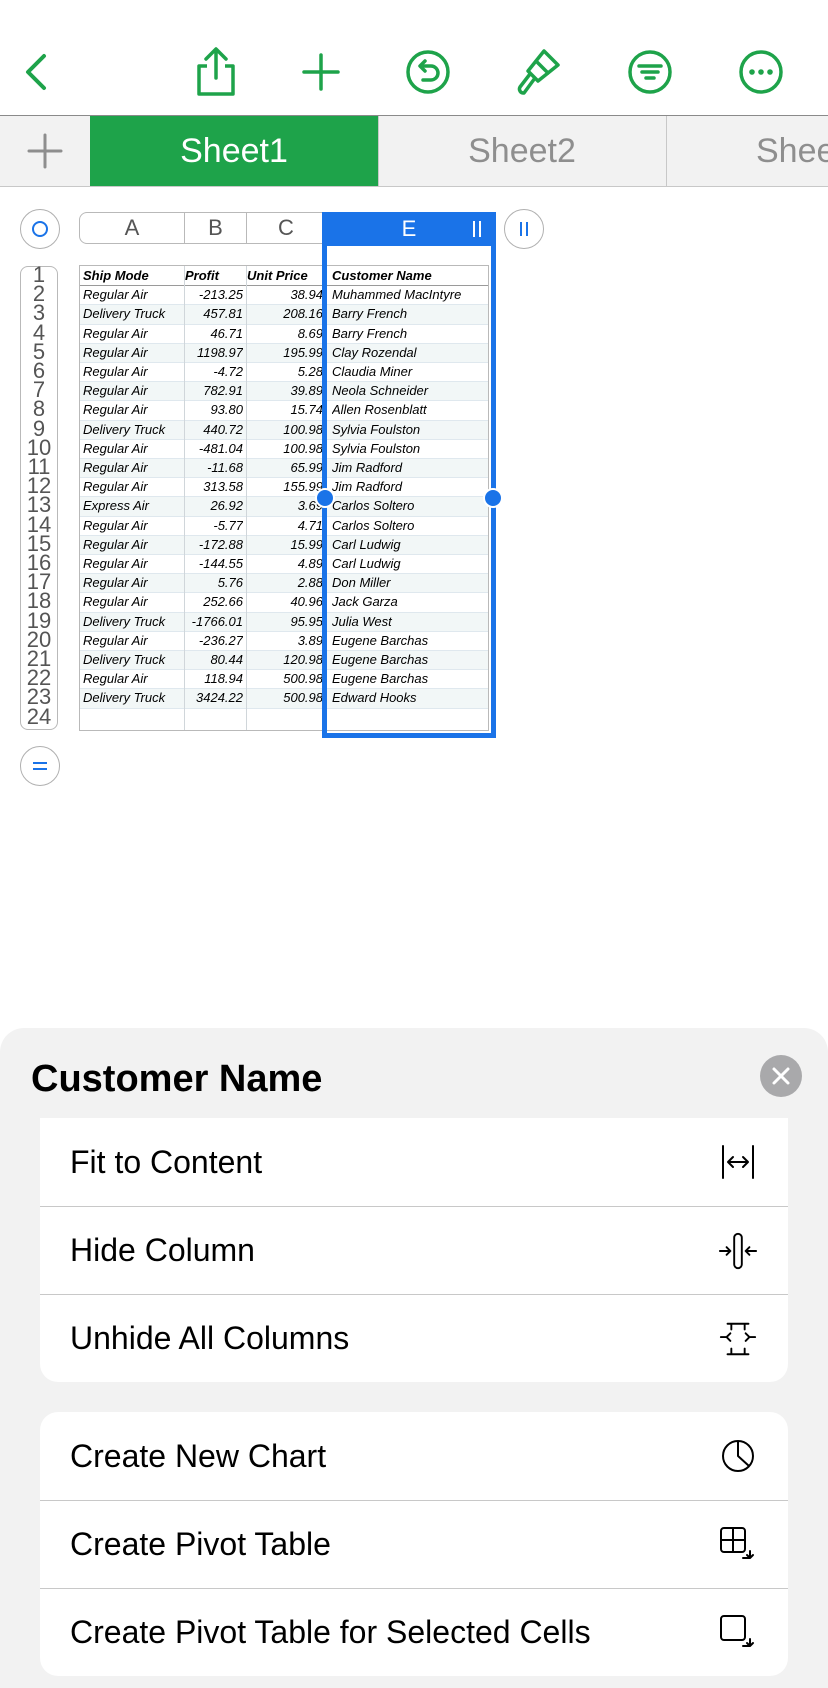  I want to click on table-cell: 80.44, so click(214, 659).